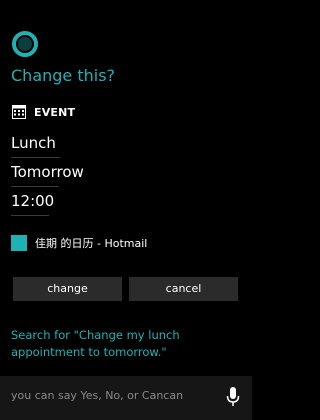 Image resolution: width=320 pixels, height=420 pixels. I want to click on event-header: EVENT, so click(43, 112).